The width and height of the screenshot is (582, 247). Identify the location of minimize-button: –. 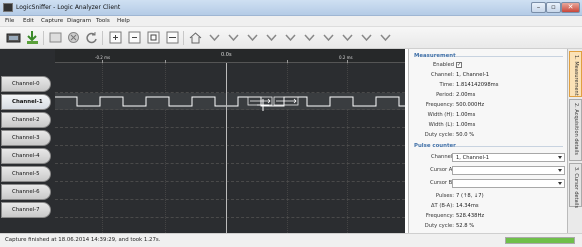
(538, 7).